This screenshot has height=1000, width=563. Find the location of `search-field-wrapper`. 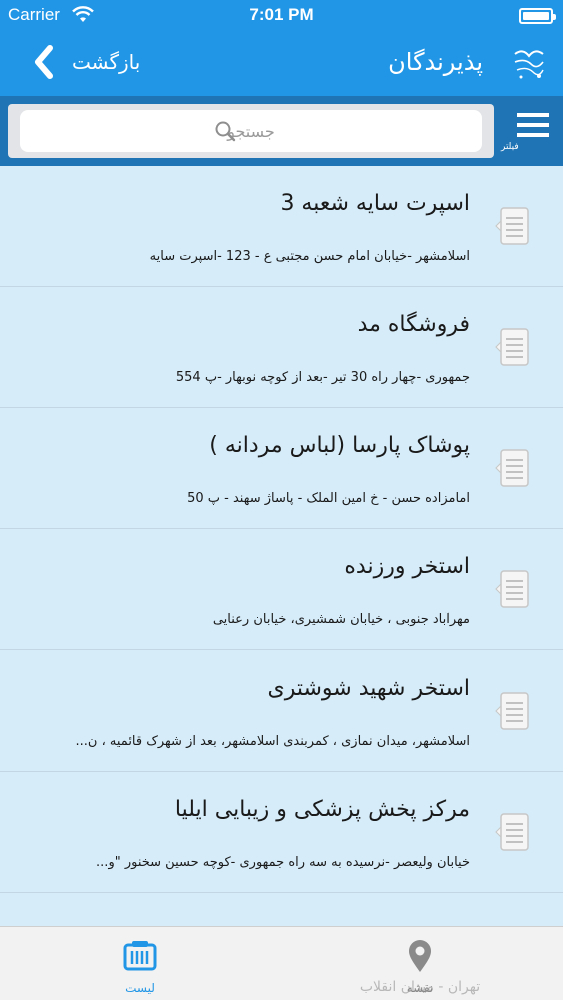

search-field-wrapper is located at coordinates (251, 131).